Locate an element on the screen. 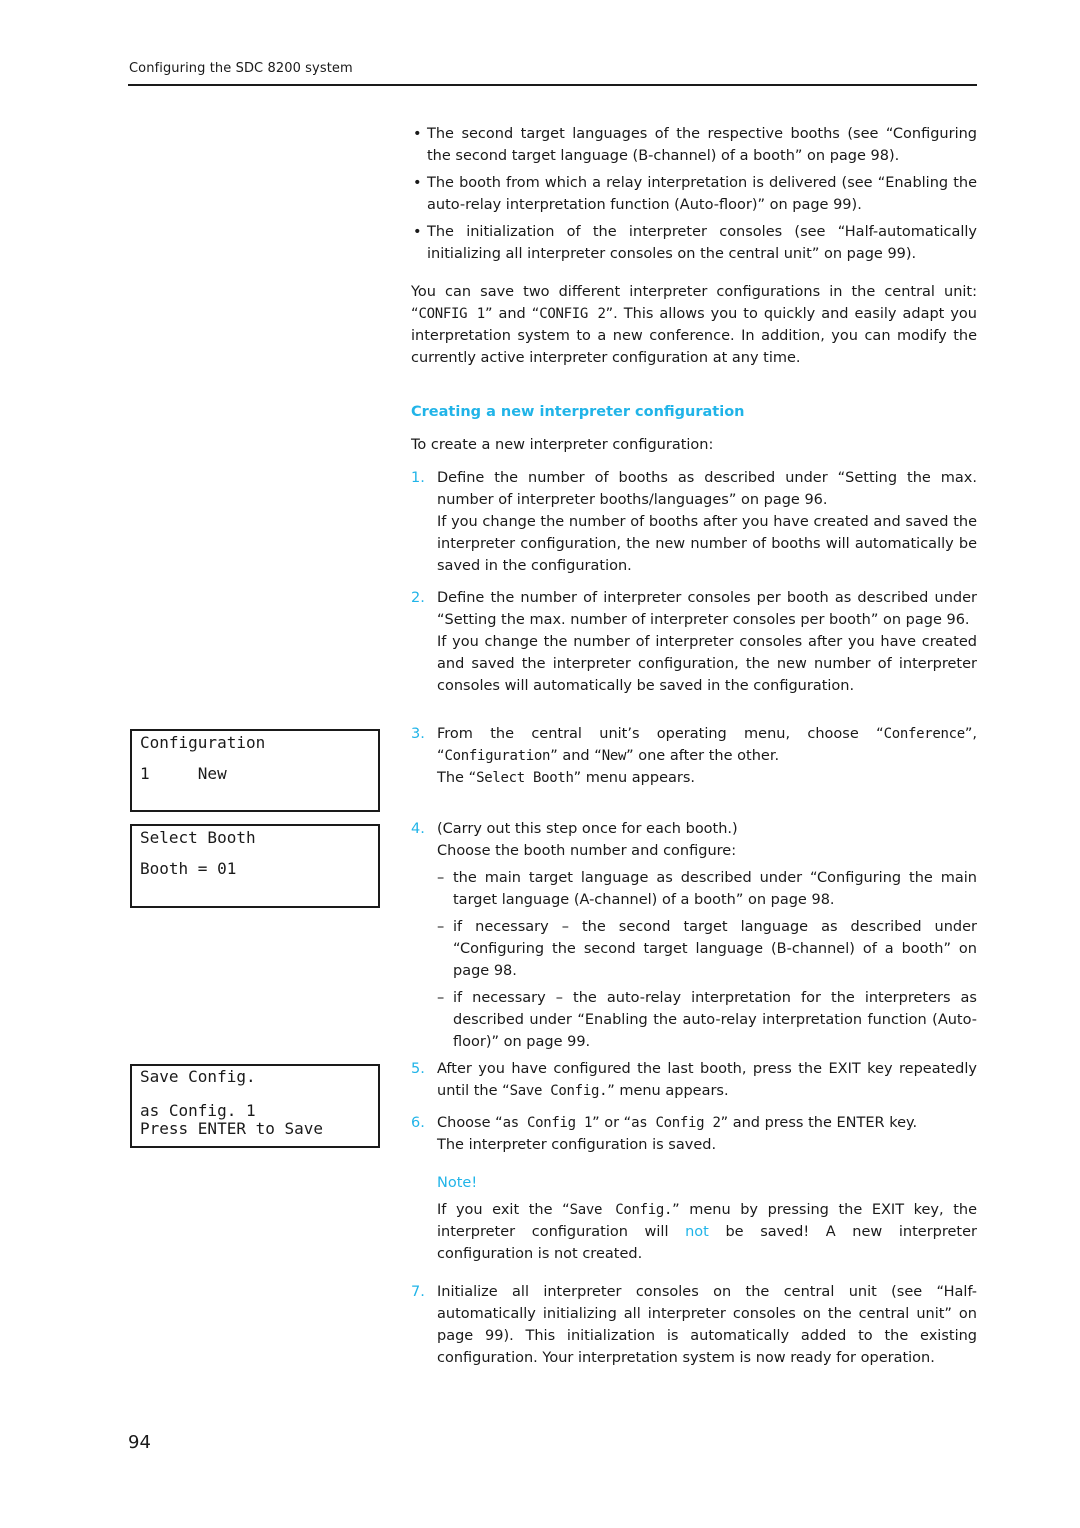  header-rule is located at coordinates (552, 85).